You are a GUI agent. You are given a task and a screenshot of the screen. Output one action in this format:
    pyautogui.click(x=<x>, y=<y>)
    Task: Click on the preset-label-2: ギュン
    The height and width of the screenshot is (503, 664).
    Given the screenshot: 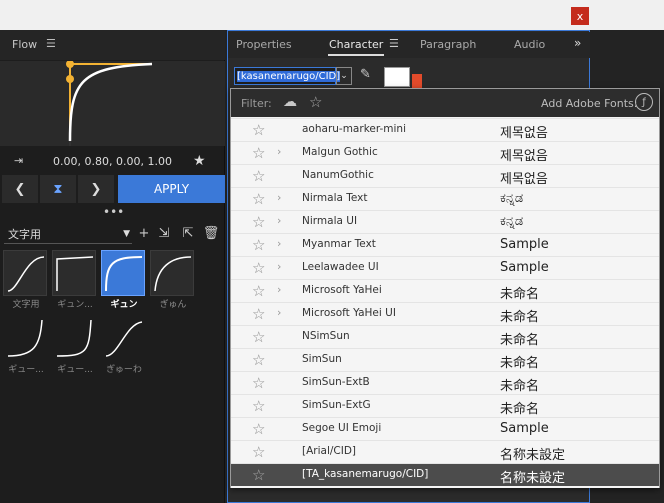 What is the action you would take?
    pyautogui.click(x=124, y=305)
    